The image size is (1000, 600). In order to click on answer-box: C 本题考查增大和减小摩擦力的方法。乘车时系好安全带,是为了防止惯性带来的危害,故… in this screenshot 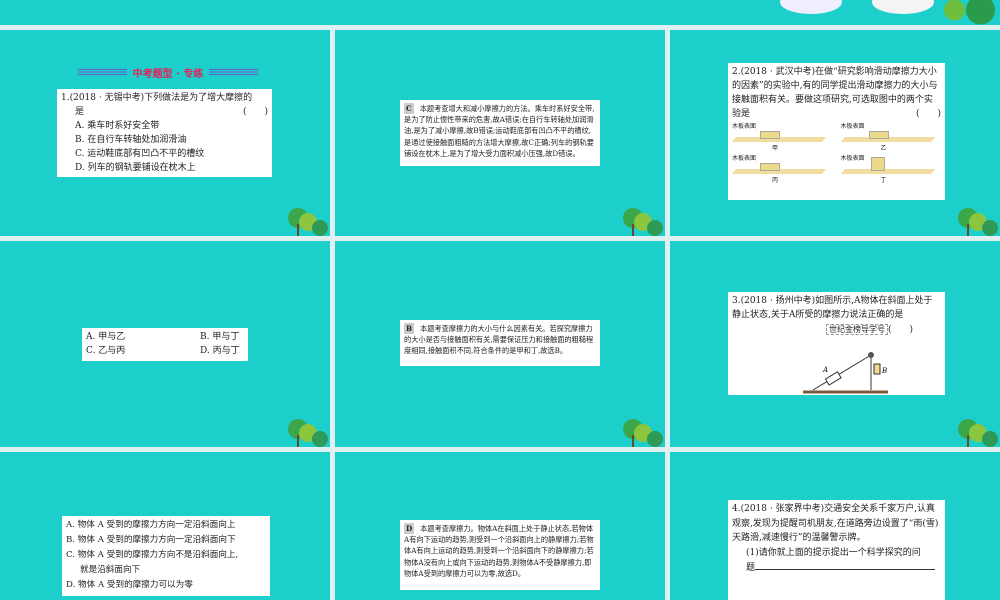, I will do `click(500, 133)`.